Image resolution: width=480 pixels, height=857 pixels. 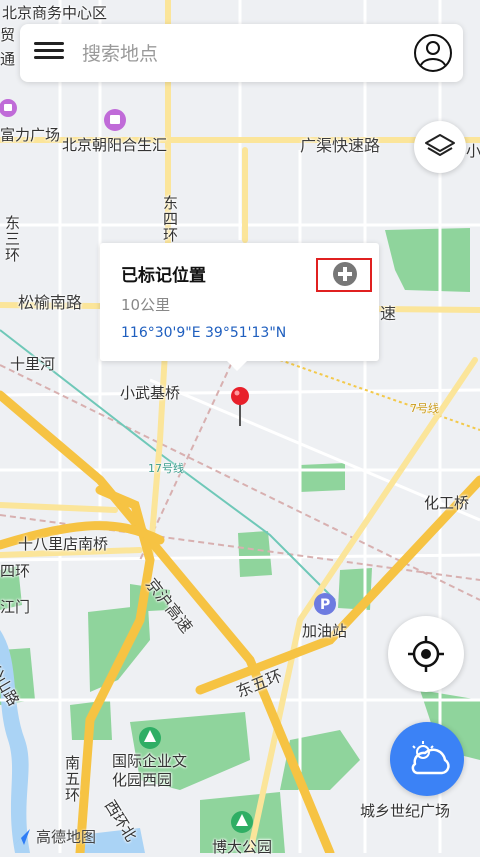 I want to click on weather-button, so click(x=427, y=759).